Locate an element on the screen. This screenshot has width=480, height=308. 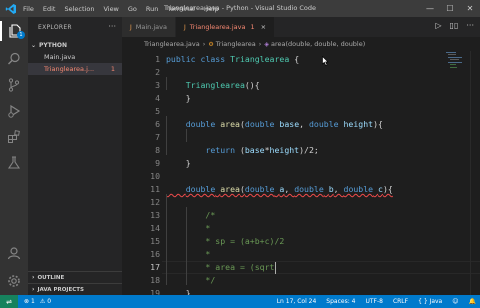
split-editor-icon: ▯▯ is located at coordinates (454, 25).